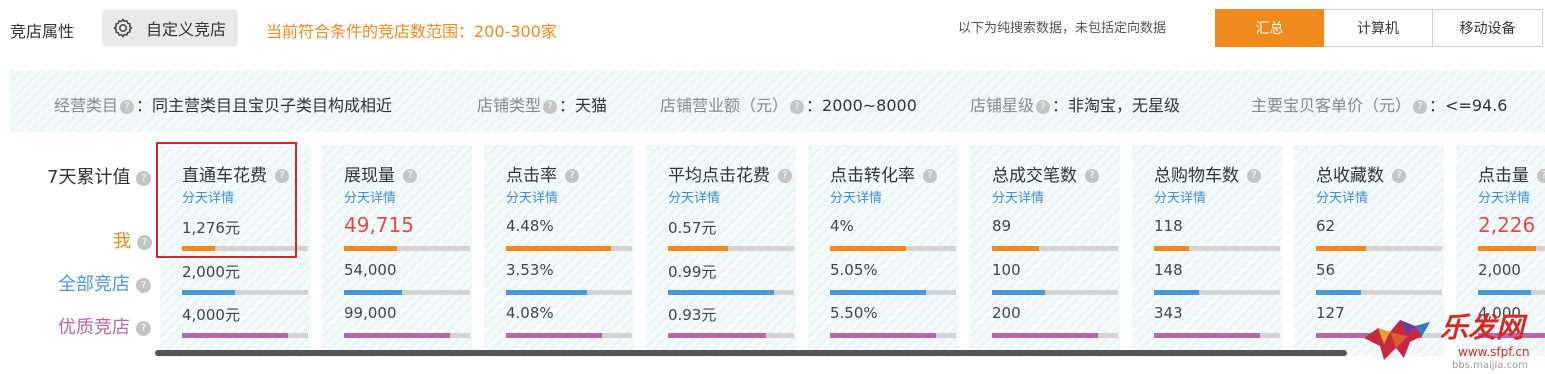 This screenshot has width=1545, height=374. I want to click on metric-card: 点击率? 分天详情 4.48% 3.53% 4.08%, so click(559, 251).